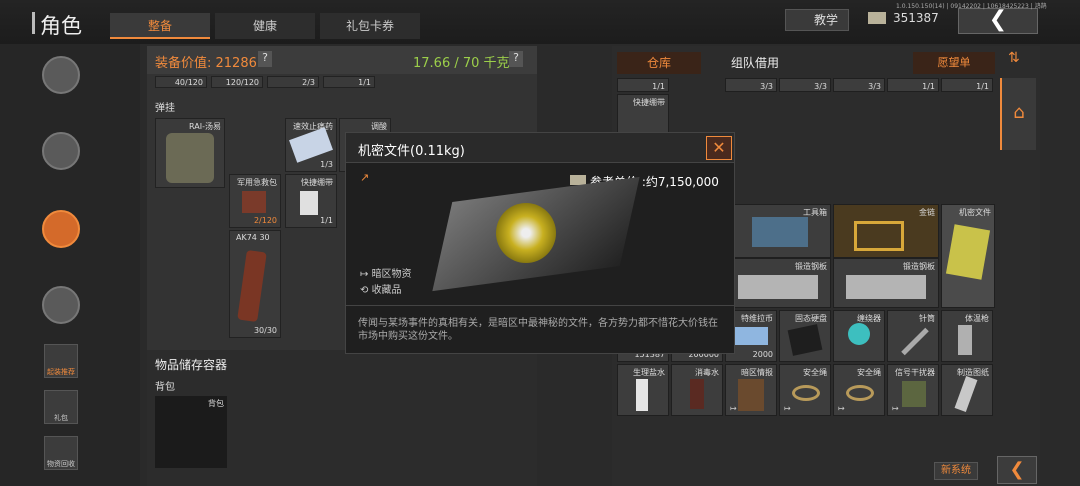 The width and height of the screenshot is (1080, 486). I want to click on item-ak74-mag: AK74 30 30/30, so click(255, 284).